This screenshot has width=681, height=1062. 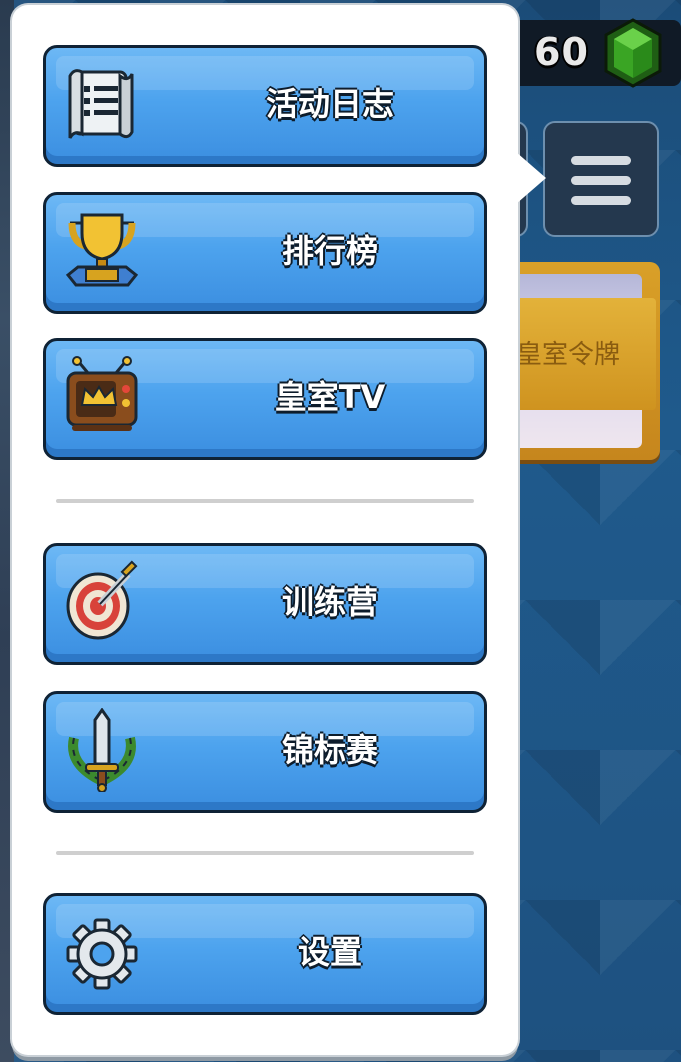 I want to click on menu-item-settings: 设置, so click(x=265, y=954).